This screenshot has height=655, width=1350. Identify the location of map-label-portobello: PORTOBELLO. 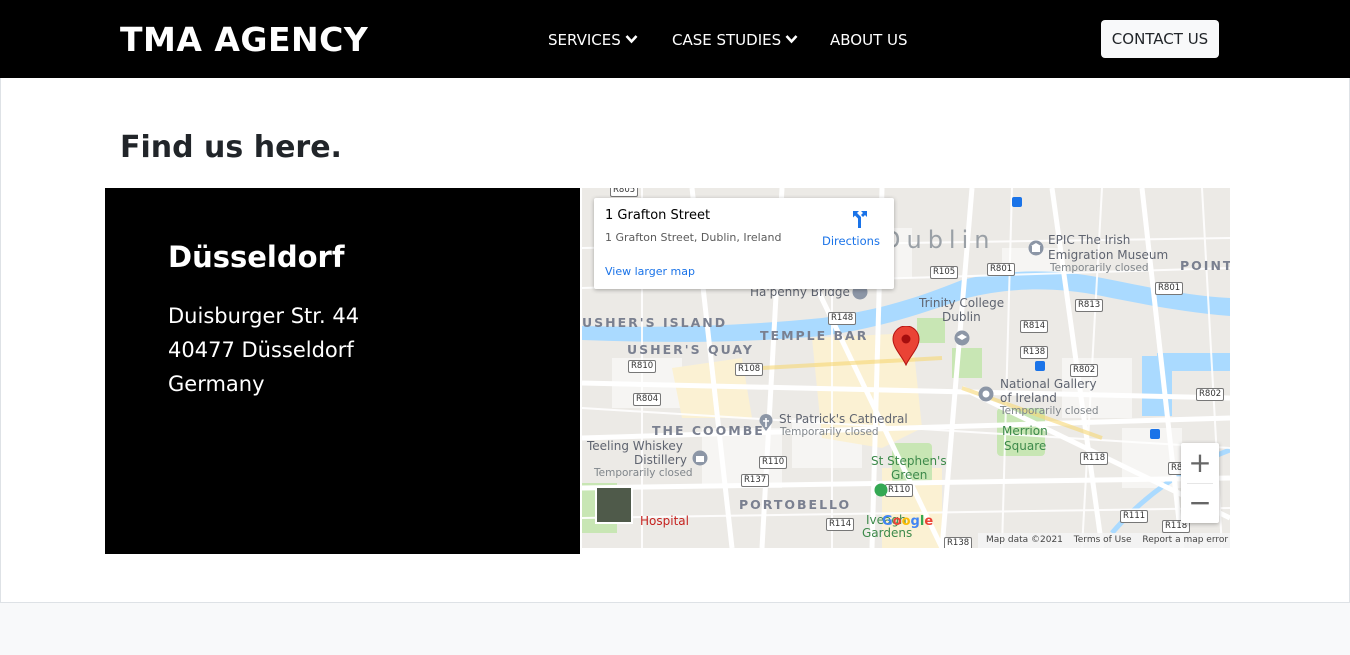
(795, 504).